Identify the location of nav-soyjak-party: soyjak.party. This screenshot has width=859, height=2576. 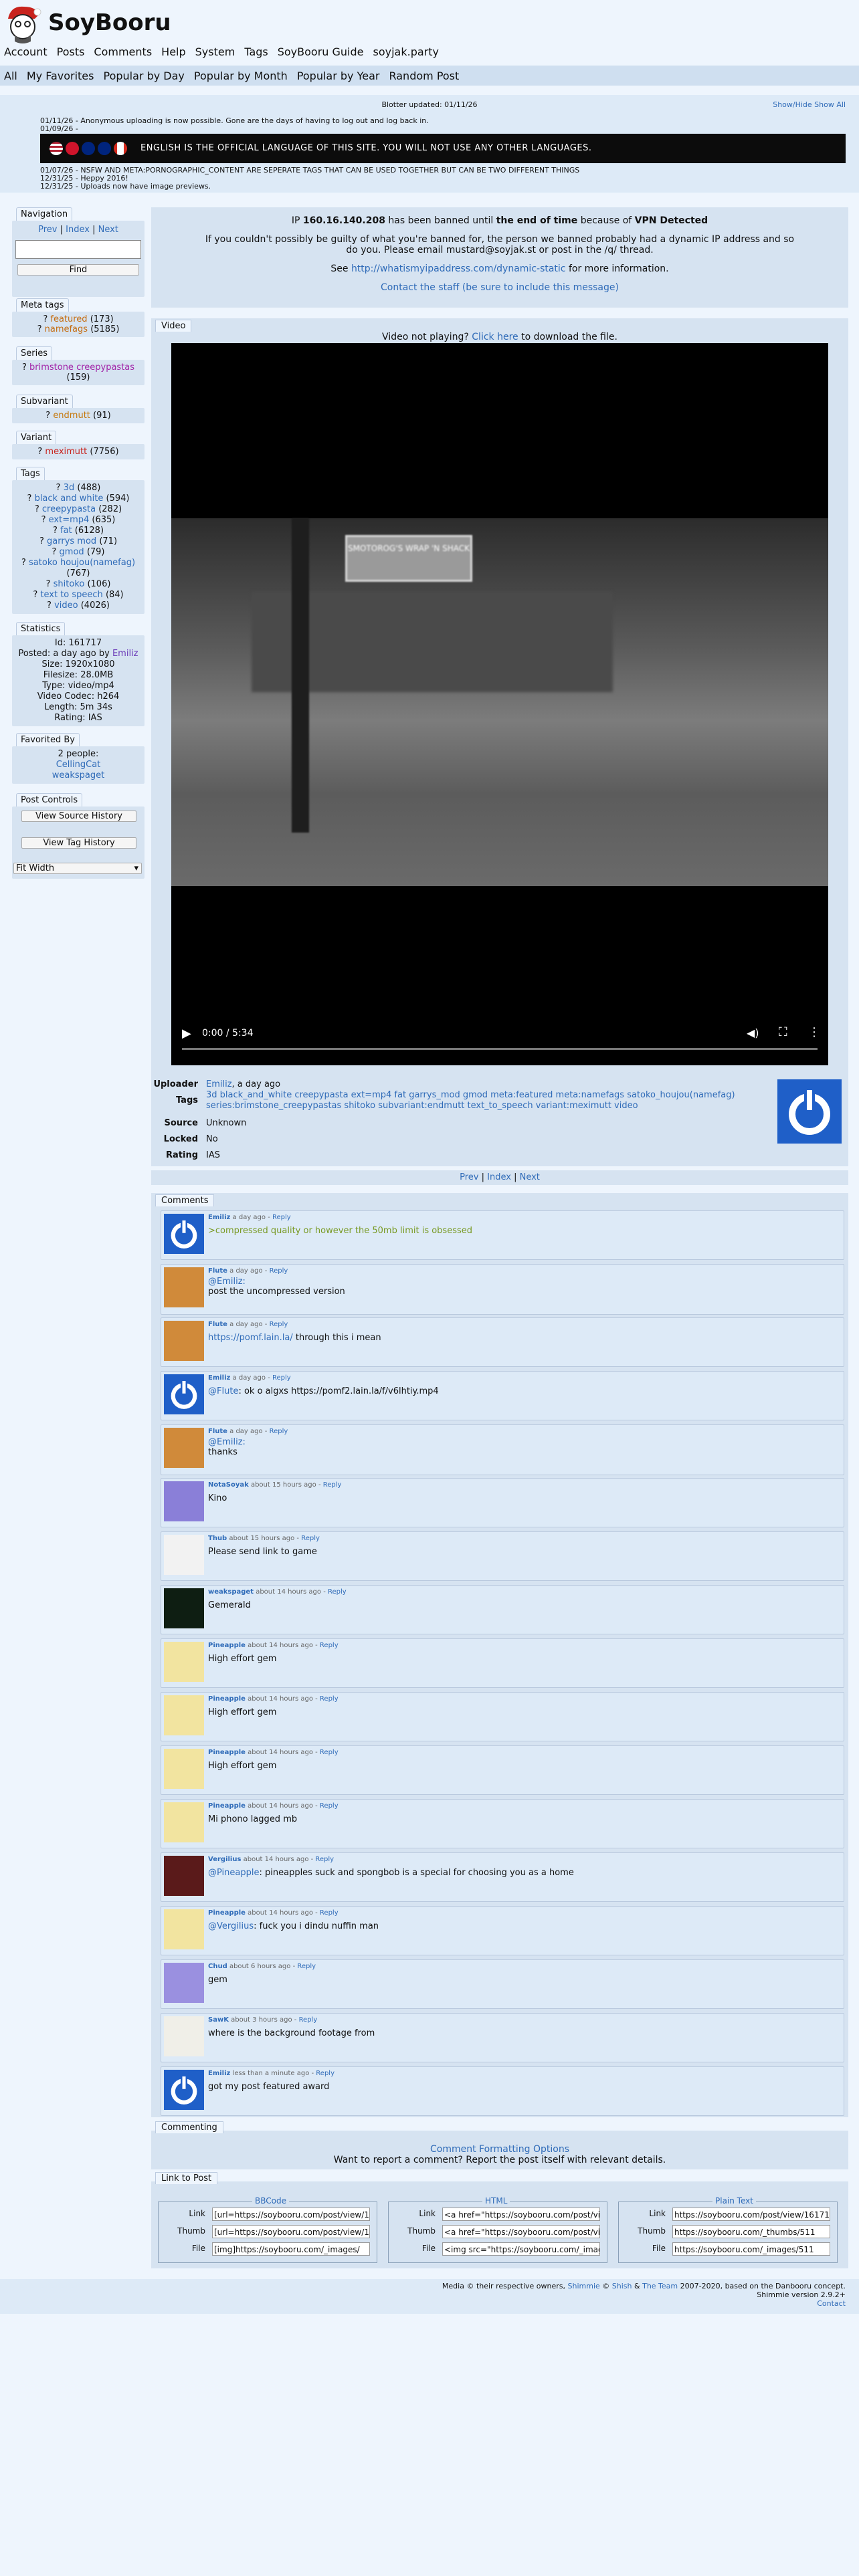
(406, 51).